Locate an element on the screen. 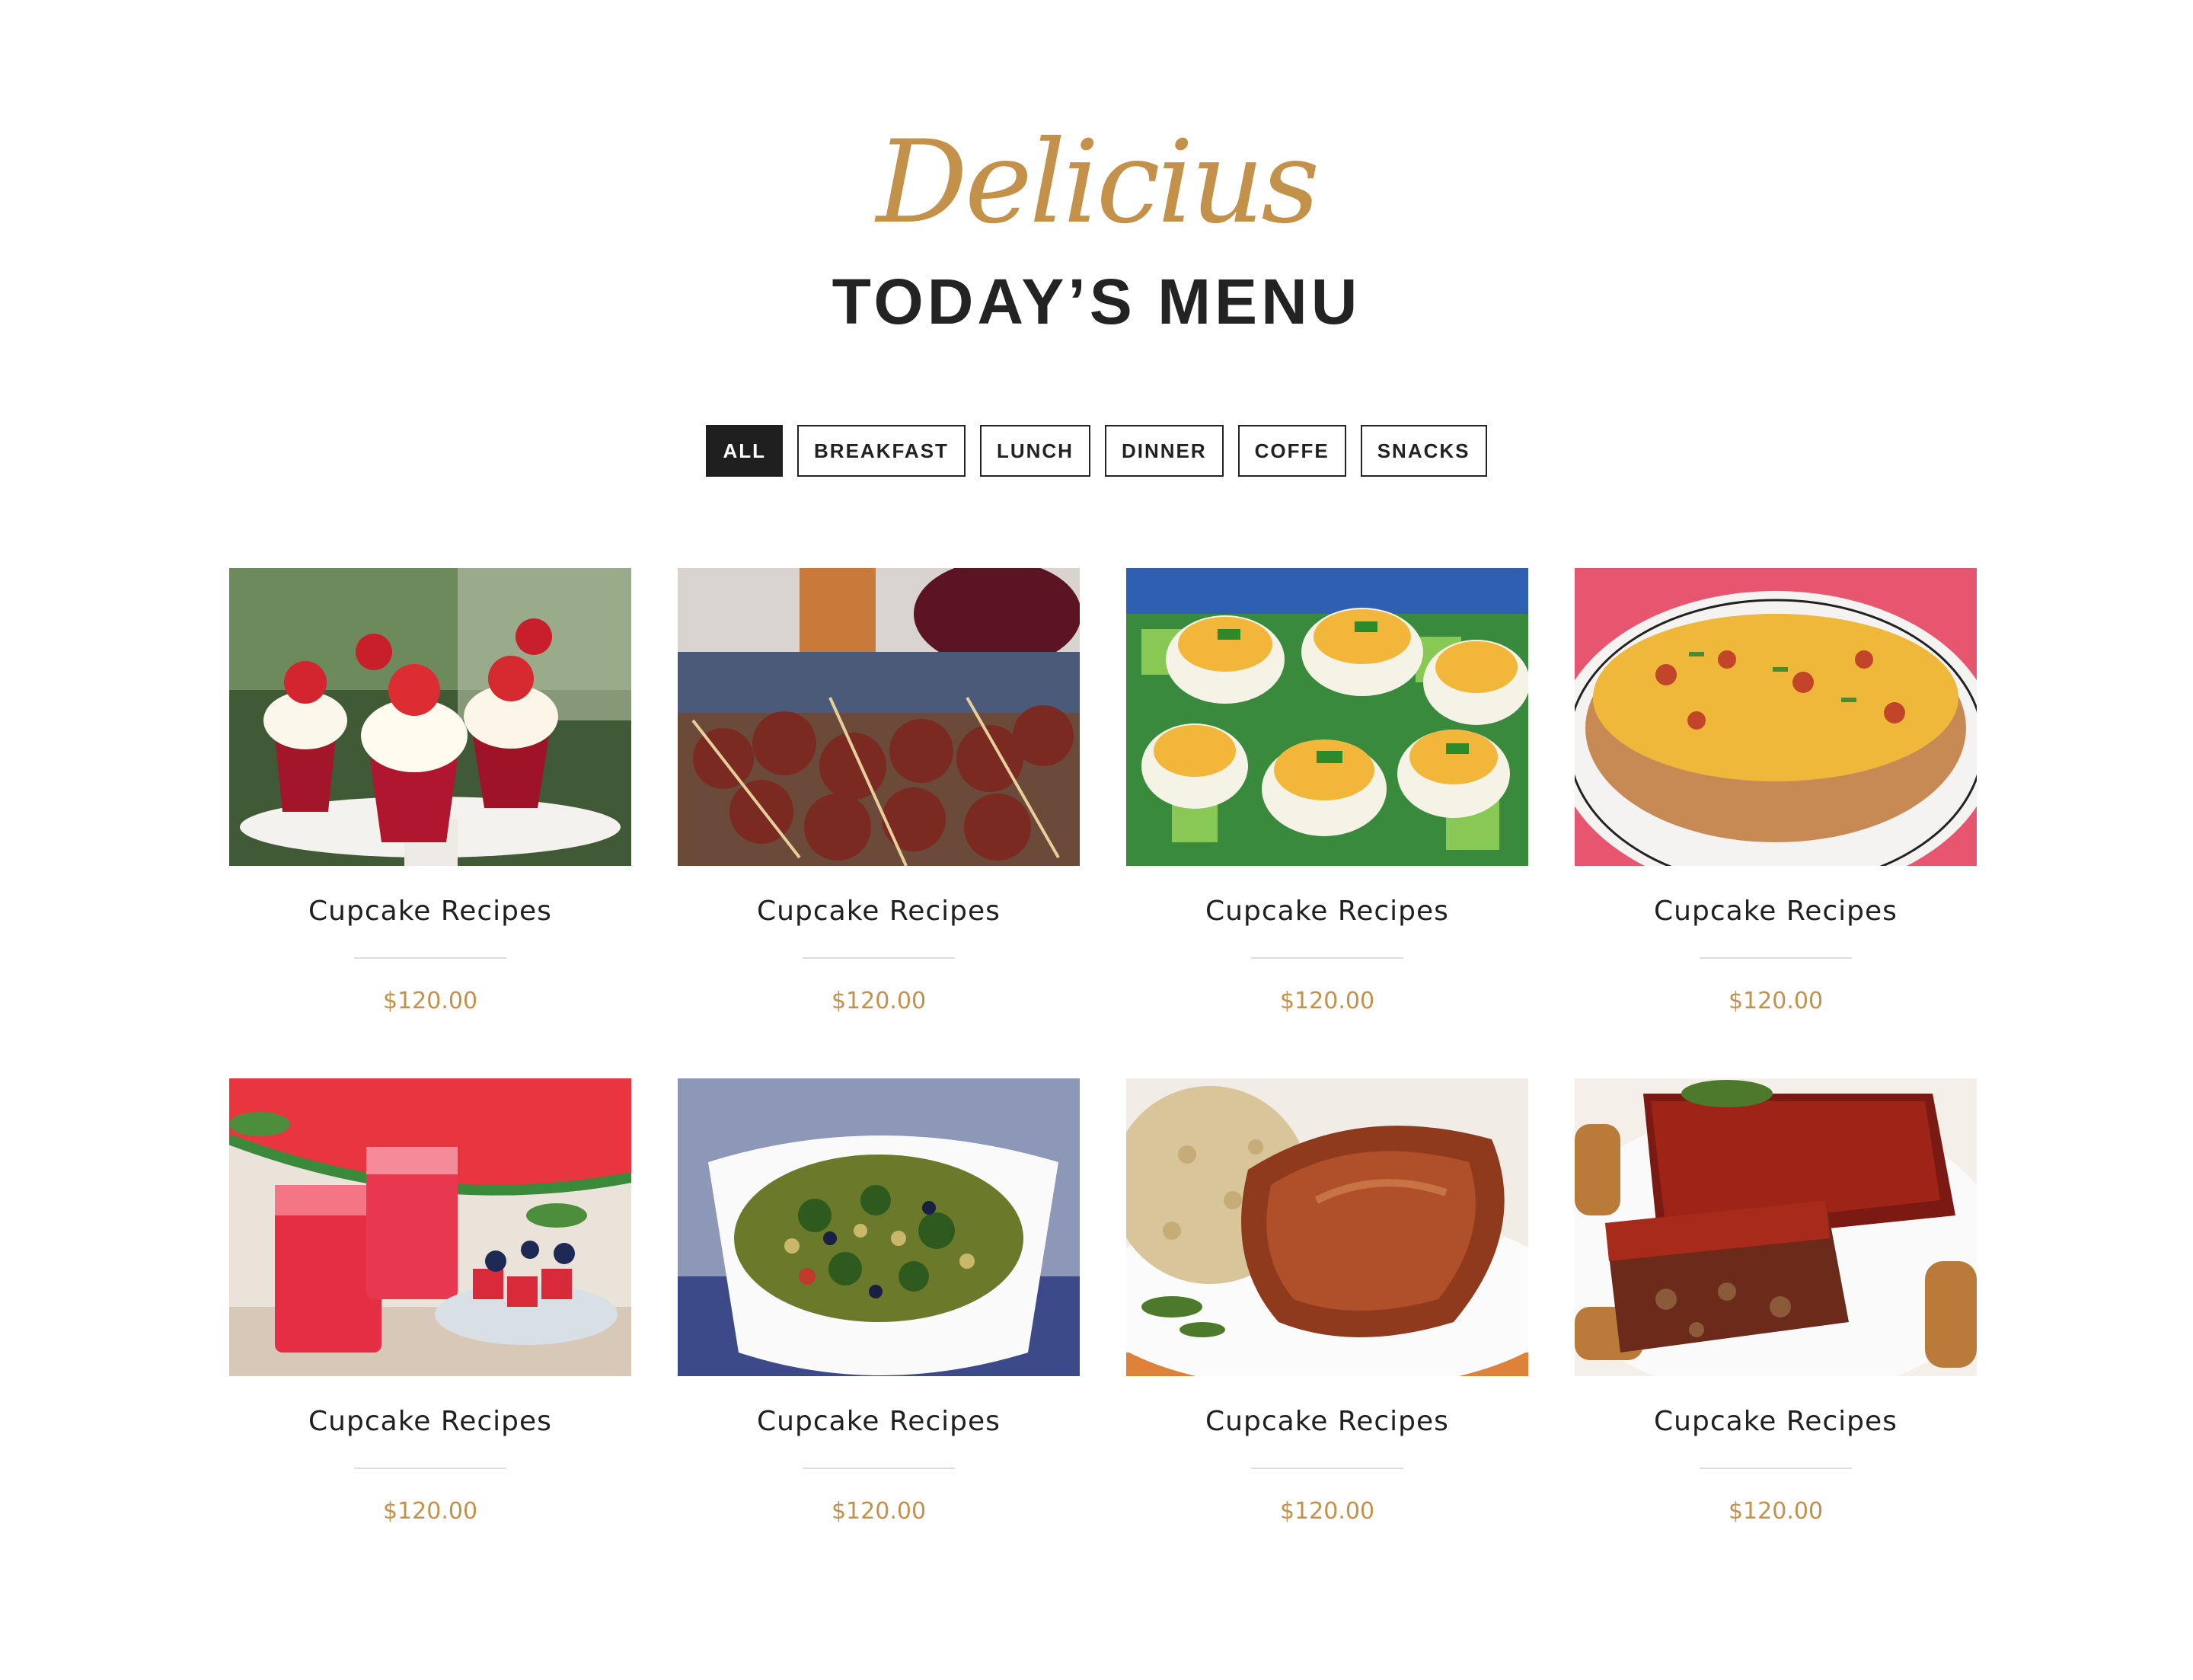 The width and height of the screenshot is (2193, 1680). loaded-baked-potato-image is located at coordinates (1776, 717).